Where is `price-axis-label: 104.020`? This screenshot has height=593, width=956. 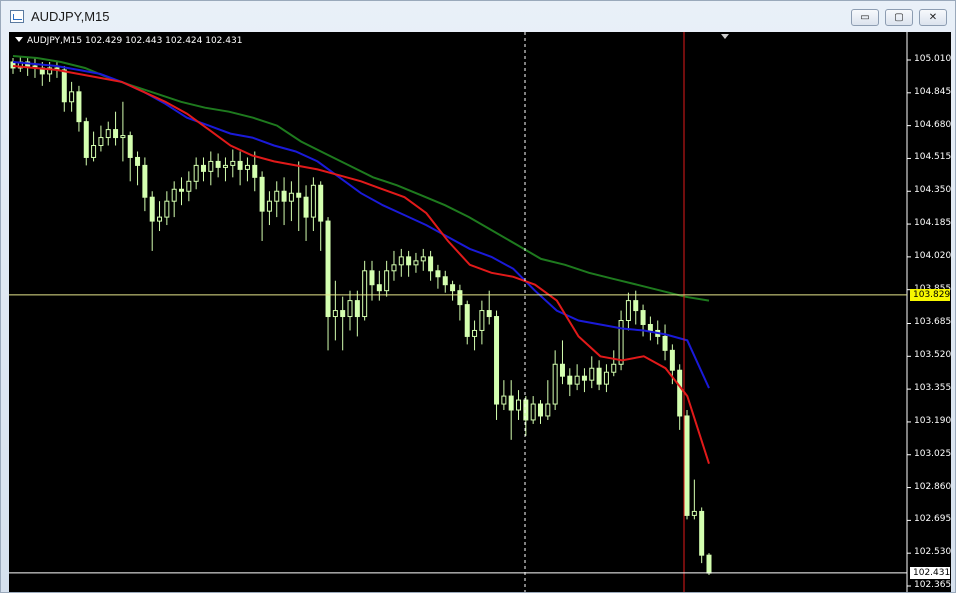 price-axis-label: 104.020 is located at coordinates (933, 255).